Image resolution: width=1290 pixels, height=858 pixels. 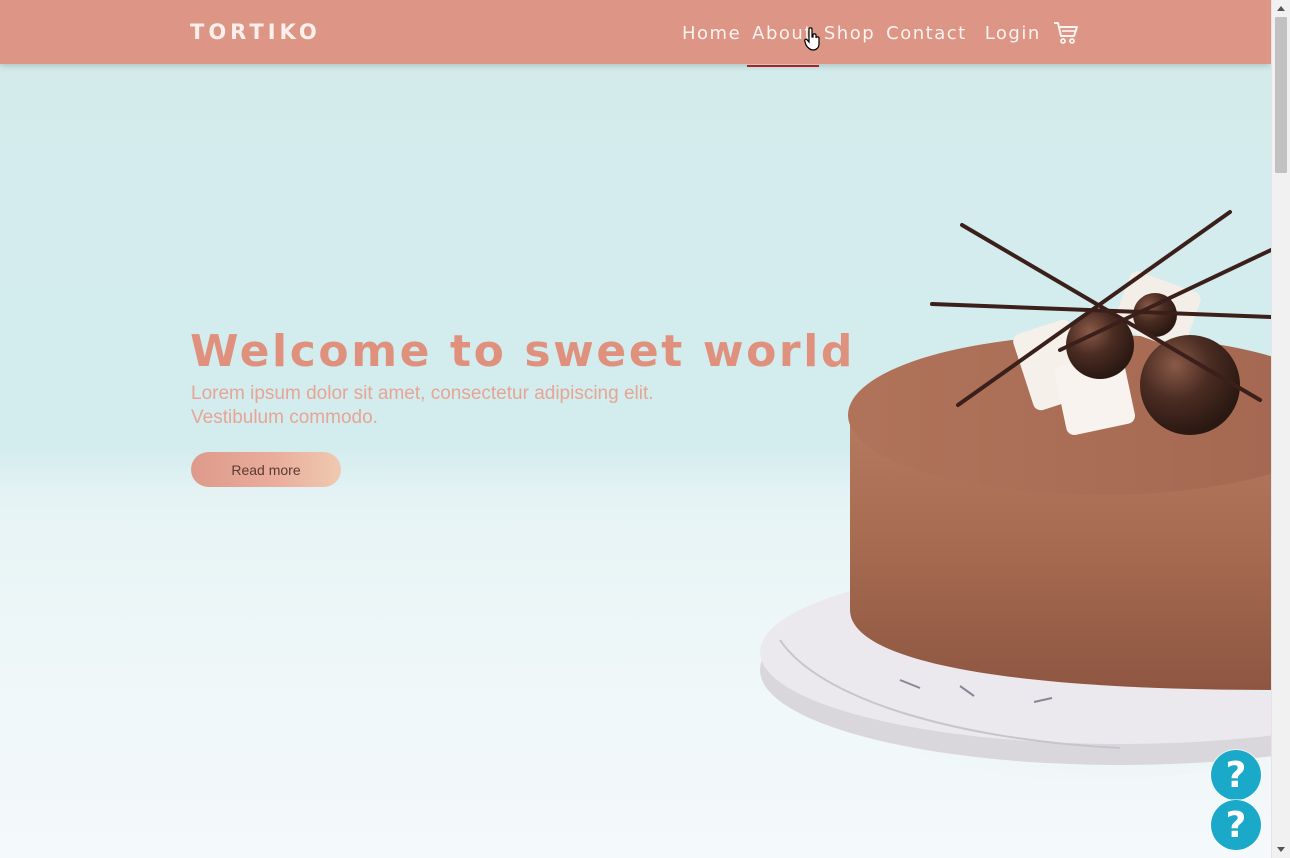 What do you see at coordinates (812, 39) in the screenshot?
I see `hand-cursor-icon` at bounding box center [812, 39].